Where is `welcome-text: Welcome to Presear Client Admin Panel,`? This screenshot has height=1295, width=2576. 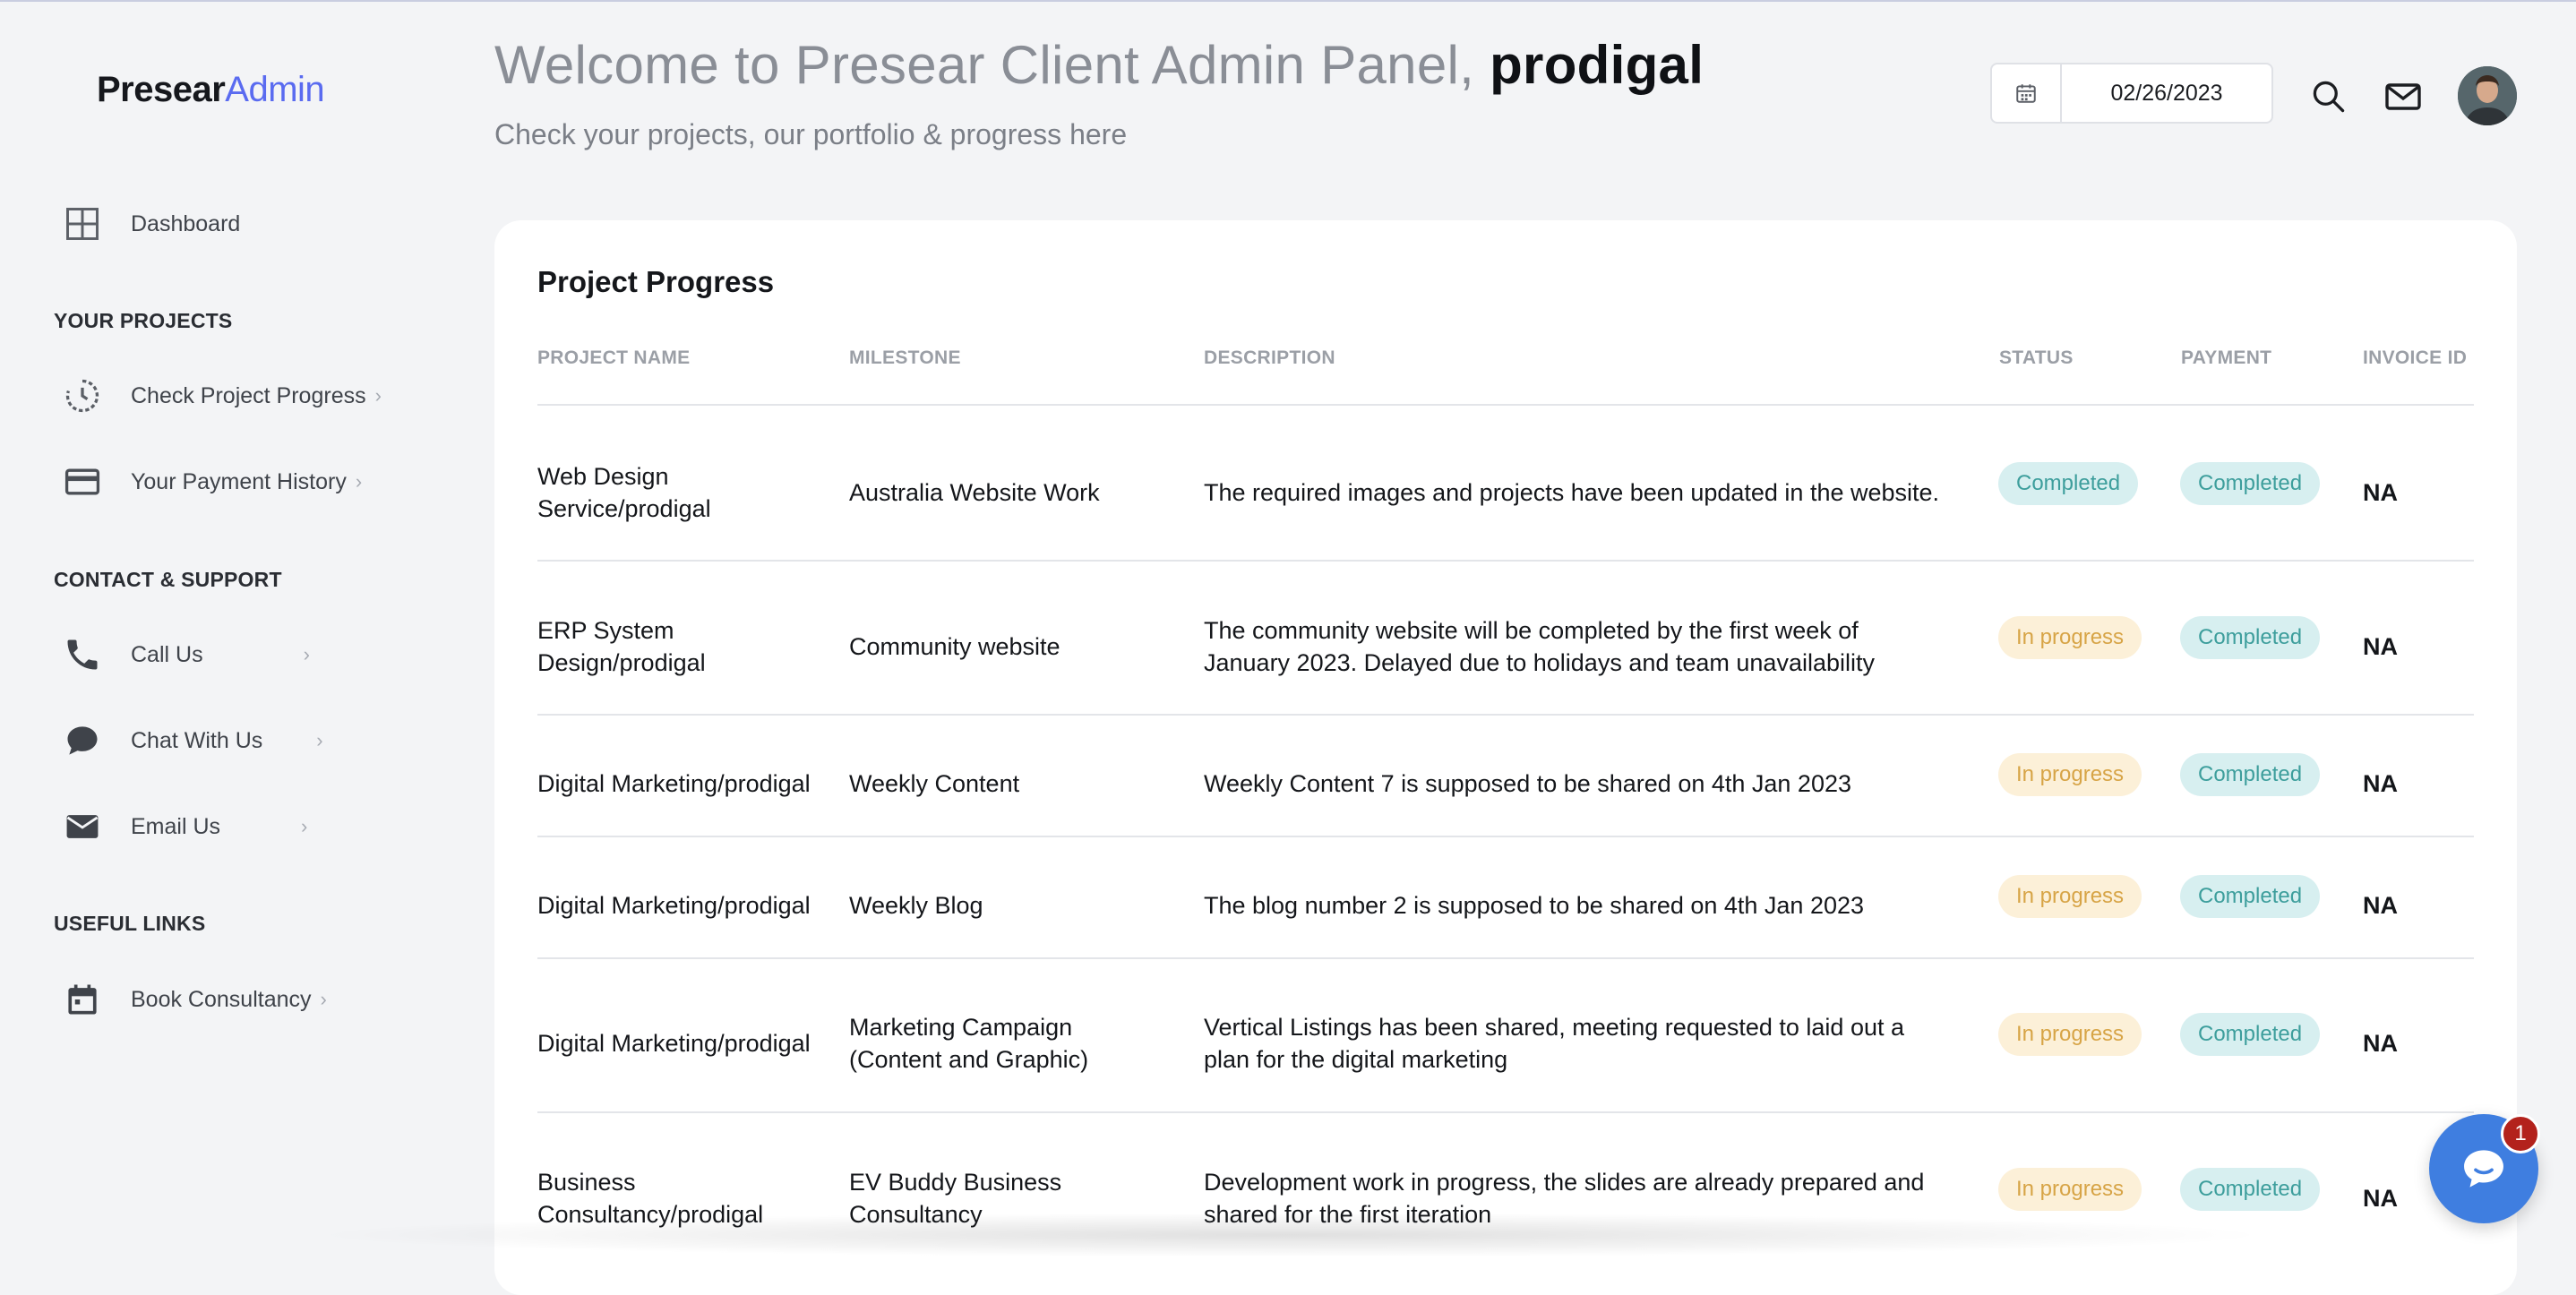 welcome-text: Welcome to Presear Client Admin Panel, is located at coordinates (992, 65).